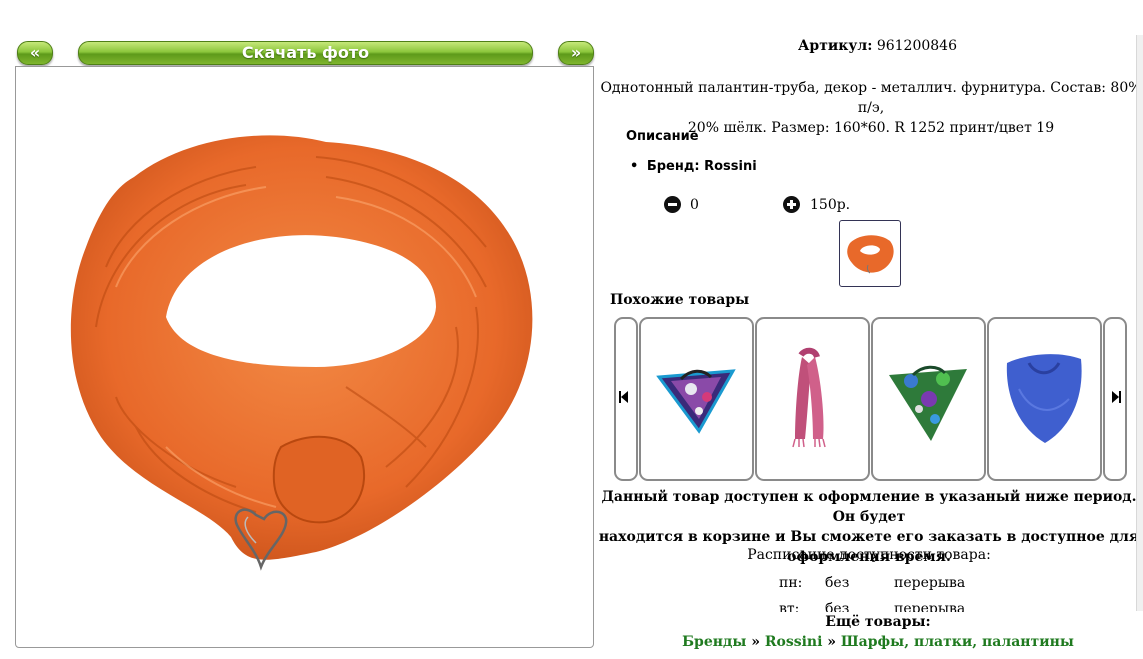  Describe the element at coordinates (869, 555) in the screenshot. I see `schedule-title: Расписание доступности товара:` at that location.